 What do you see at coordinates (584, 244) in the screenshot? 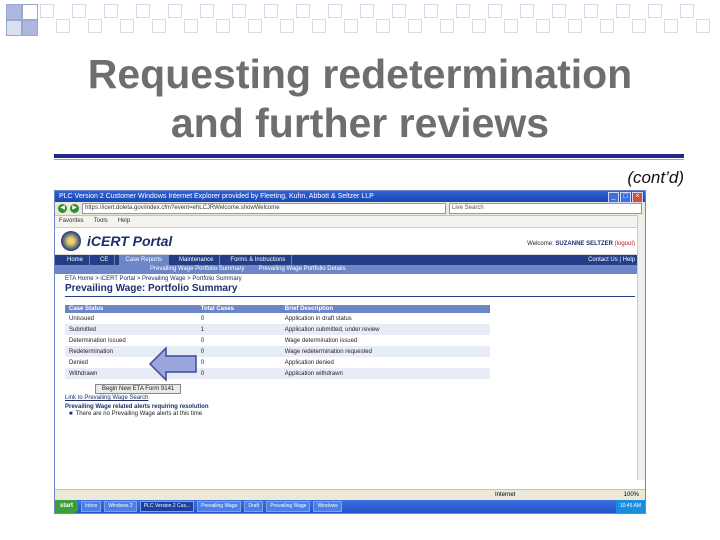
I see `user-name: SUZANNE SELTZER` at bounding box center [584, 244].